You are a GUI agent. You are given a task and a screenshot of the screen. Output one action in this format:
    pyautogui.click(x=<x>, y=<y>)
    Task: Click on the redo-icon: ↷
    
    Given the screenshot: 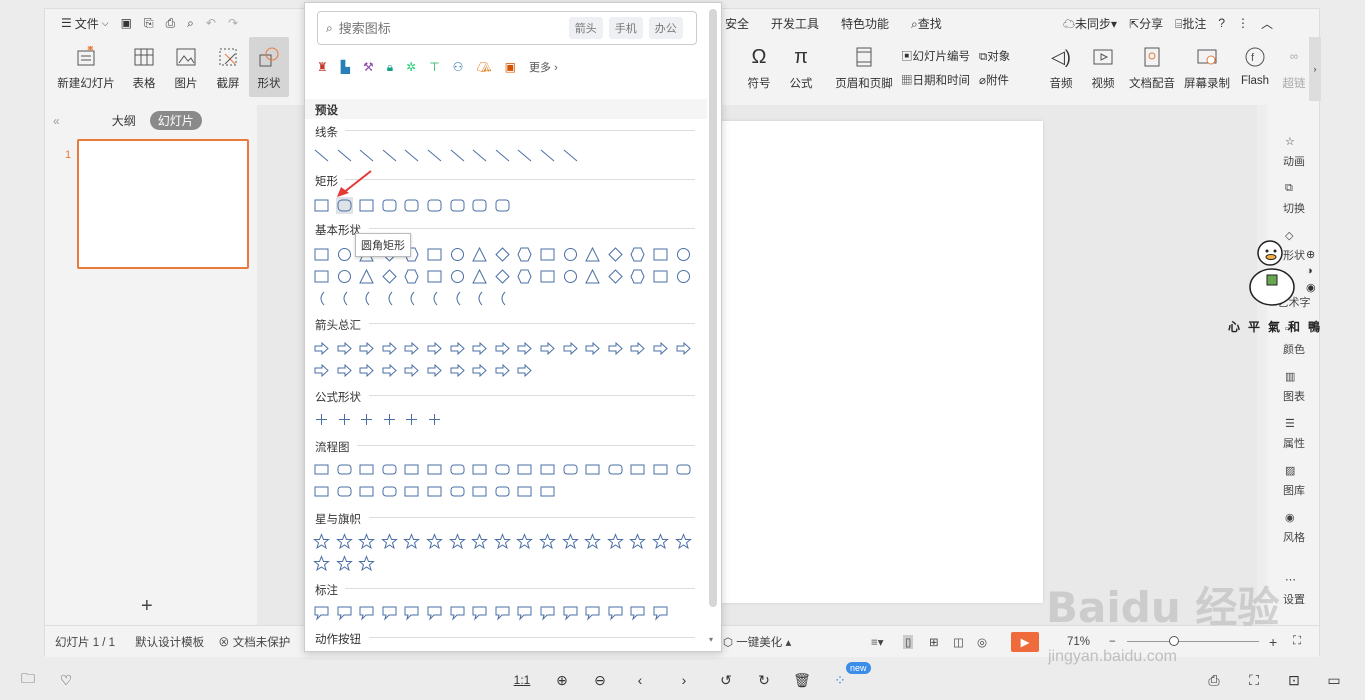 What is the action you would take?
    pyautogui.click(x=233, y=23)
    